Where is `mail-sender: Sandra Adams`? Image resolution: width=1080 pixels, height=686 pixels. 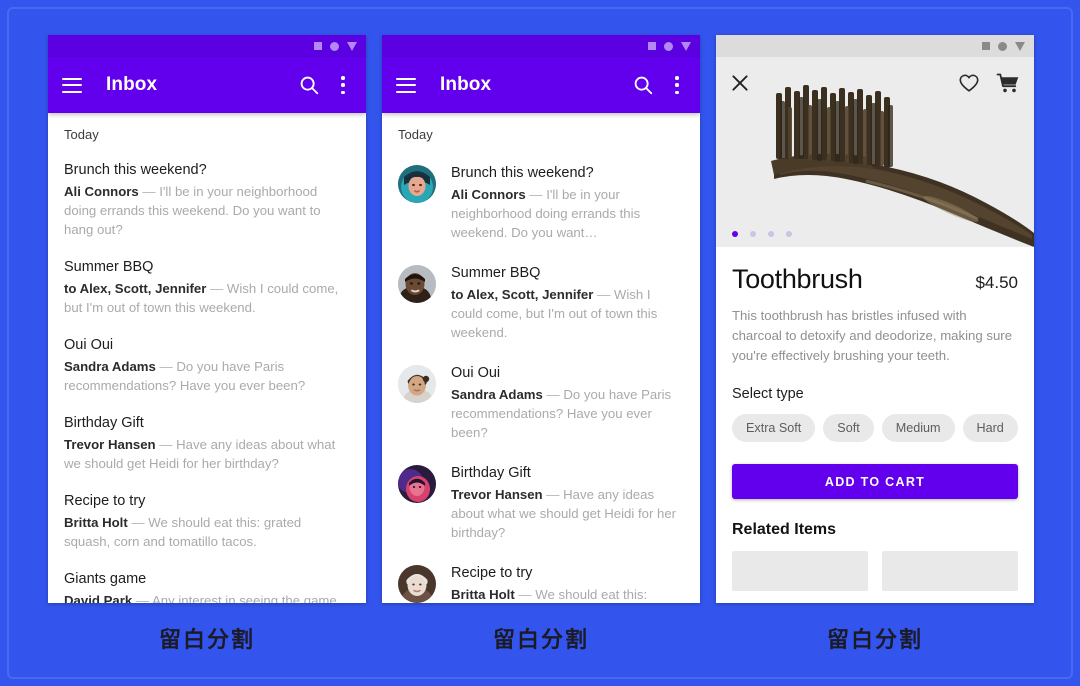 mail-sender: Sandra Adams is located at coordinates (497, 394).